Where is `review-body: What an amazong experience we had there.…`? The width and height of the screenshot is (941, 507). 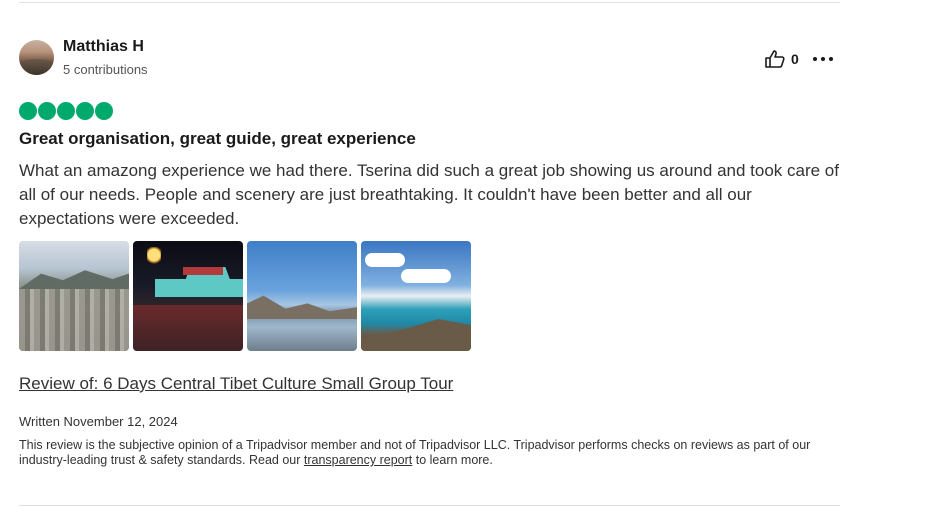
review-body: What an amazong experience we had there.… is located at coordinates (429, 194).